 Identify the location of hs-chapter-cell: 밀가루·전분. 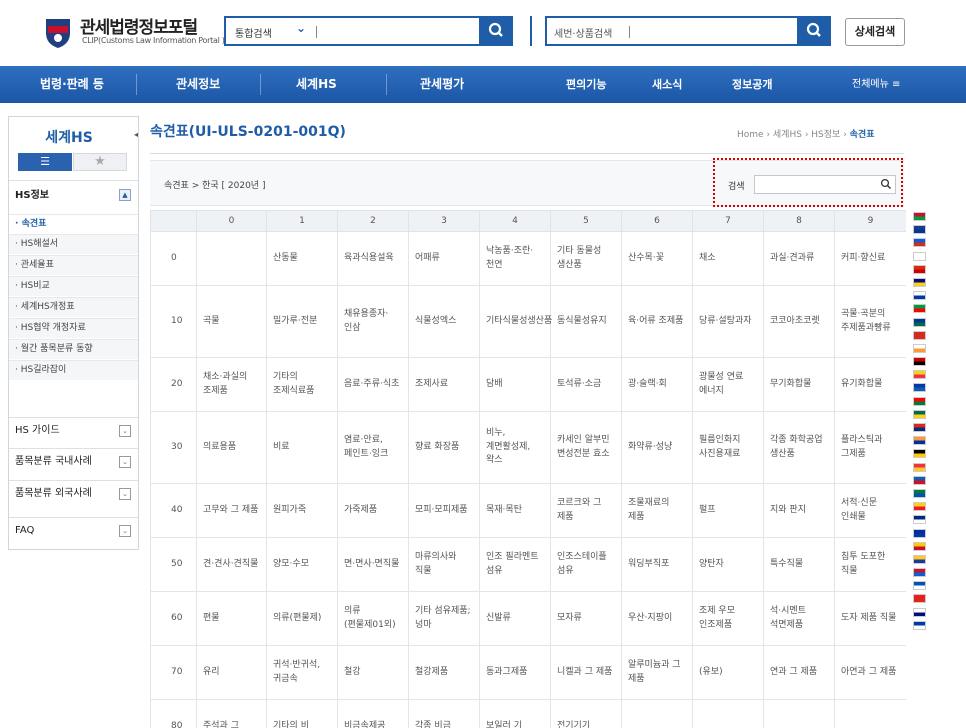
(302, 321).